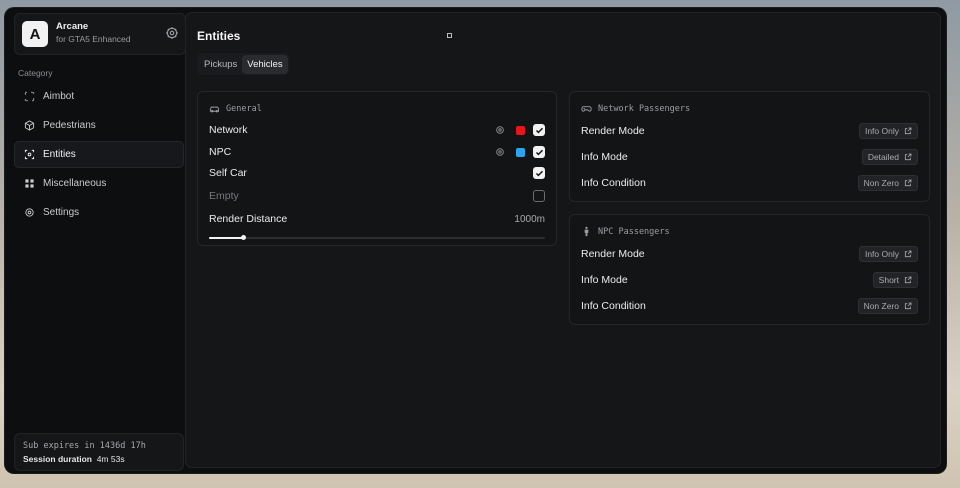 This screenshot has height=488, width=960. I want to click on session-label: Session duration, so click(57, 459).